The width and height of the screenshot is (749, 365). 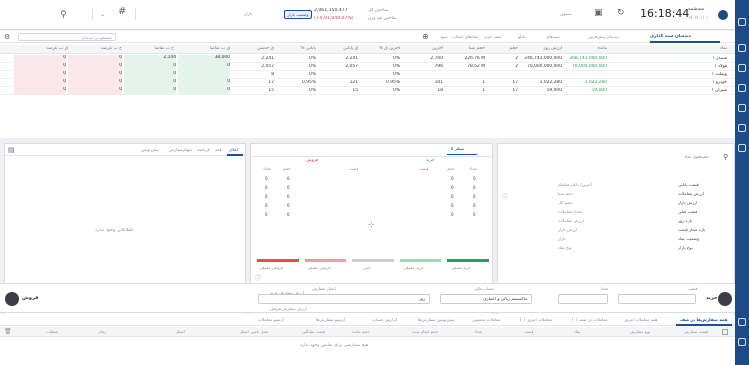 What do you see at coordinates (528, 331) in the screenshot?
I see `col-price: قیمت` at bounding box center [528, 331].